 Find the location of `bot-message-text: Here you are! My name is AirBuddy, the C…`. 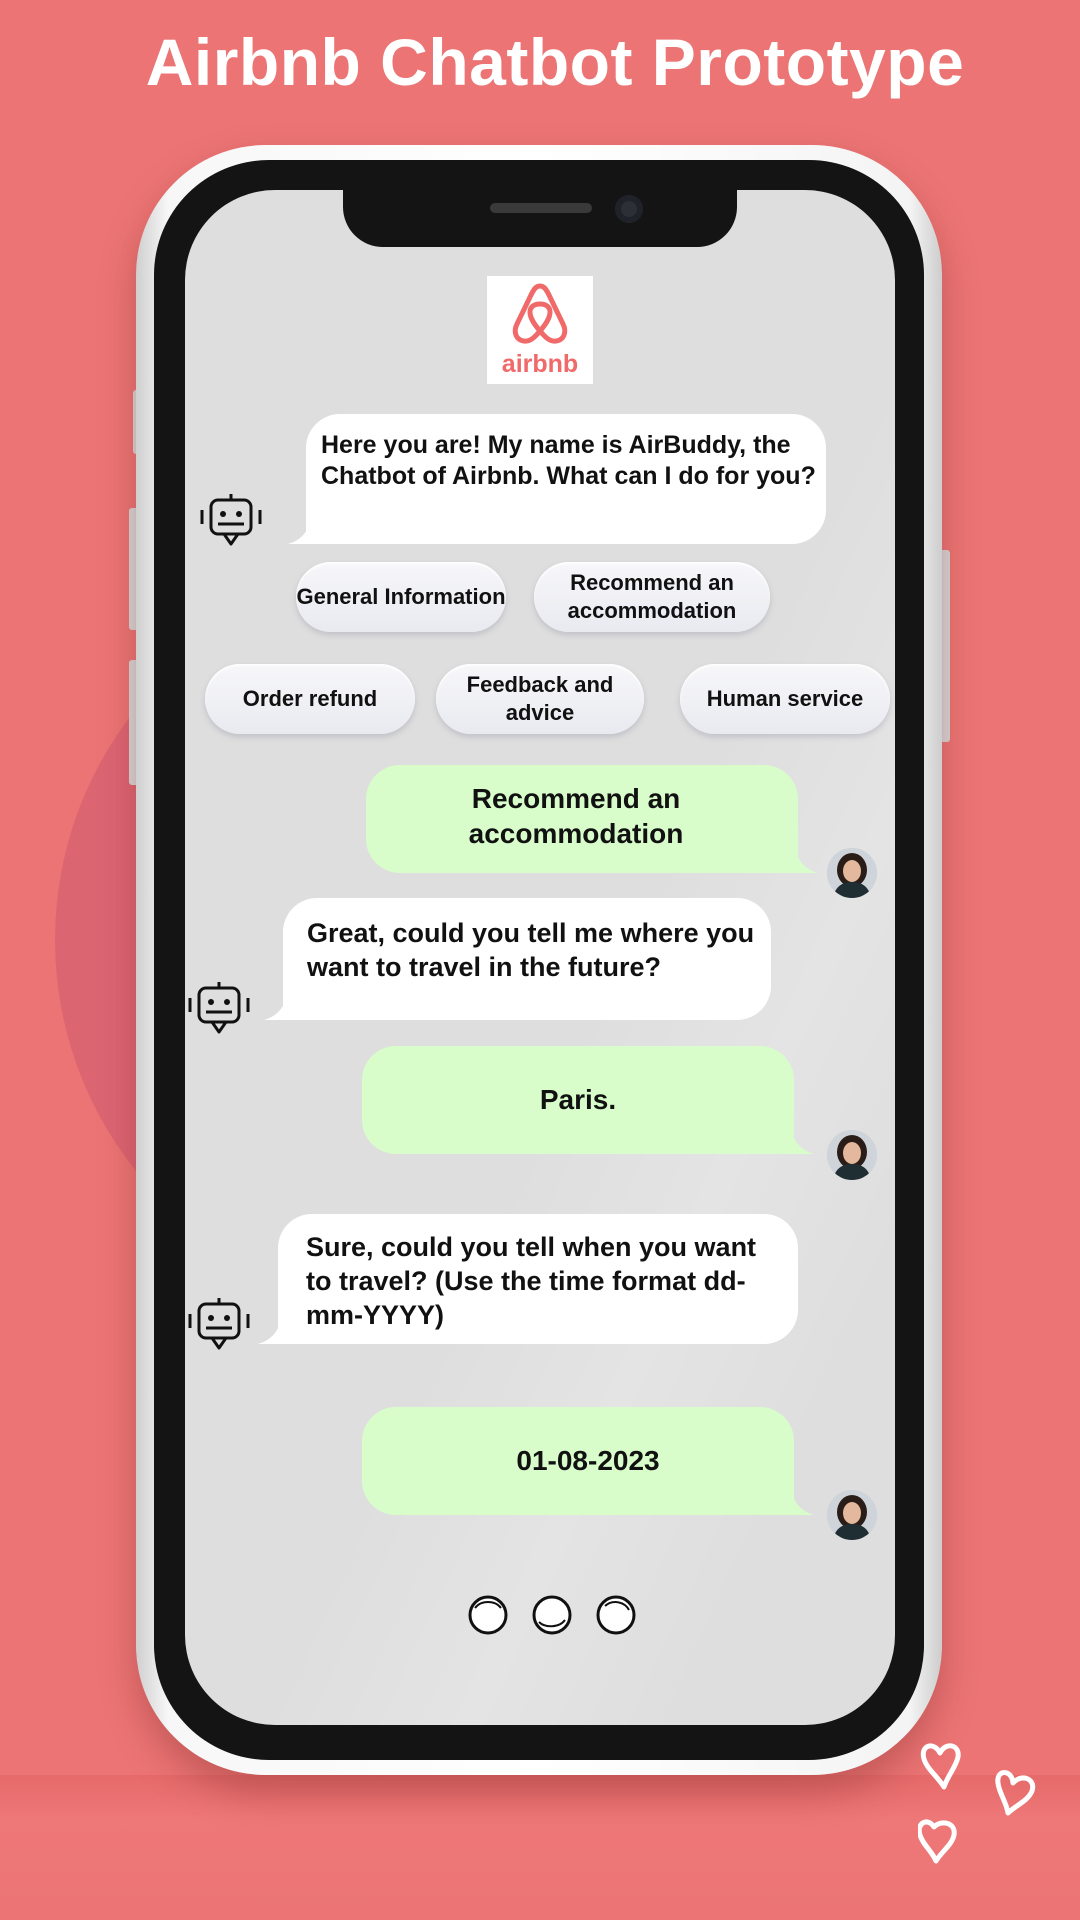

bot-message-text: Here you are! My name is AirBuddy, the C… is located at coordinates (568, 460).